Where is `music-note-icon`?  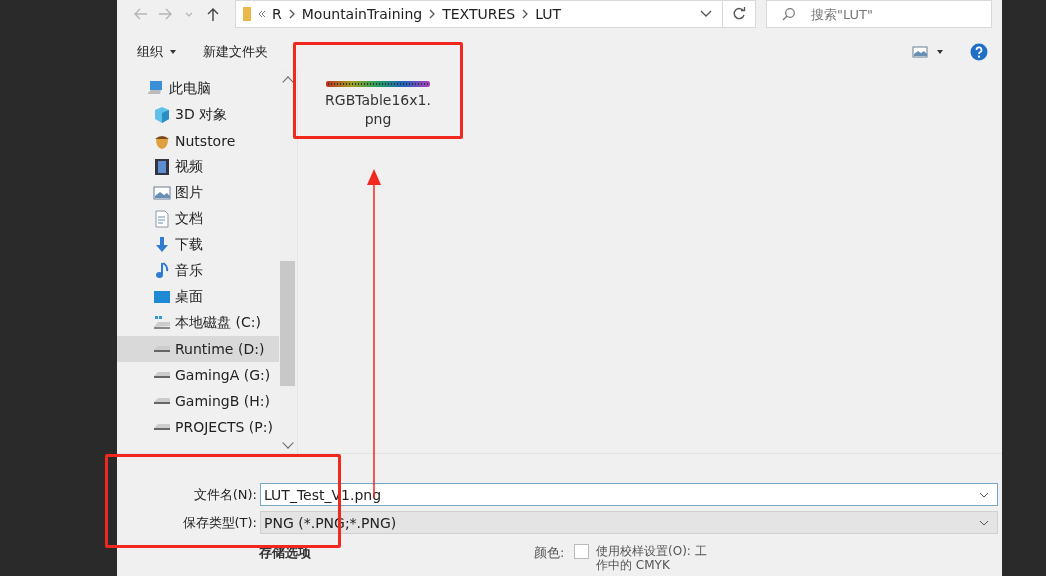 music-note-icon is located at coordinates (162, 271).